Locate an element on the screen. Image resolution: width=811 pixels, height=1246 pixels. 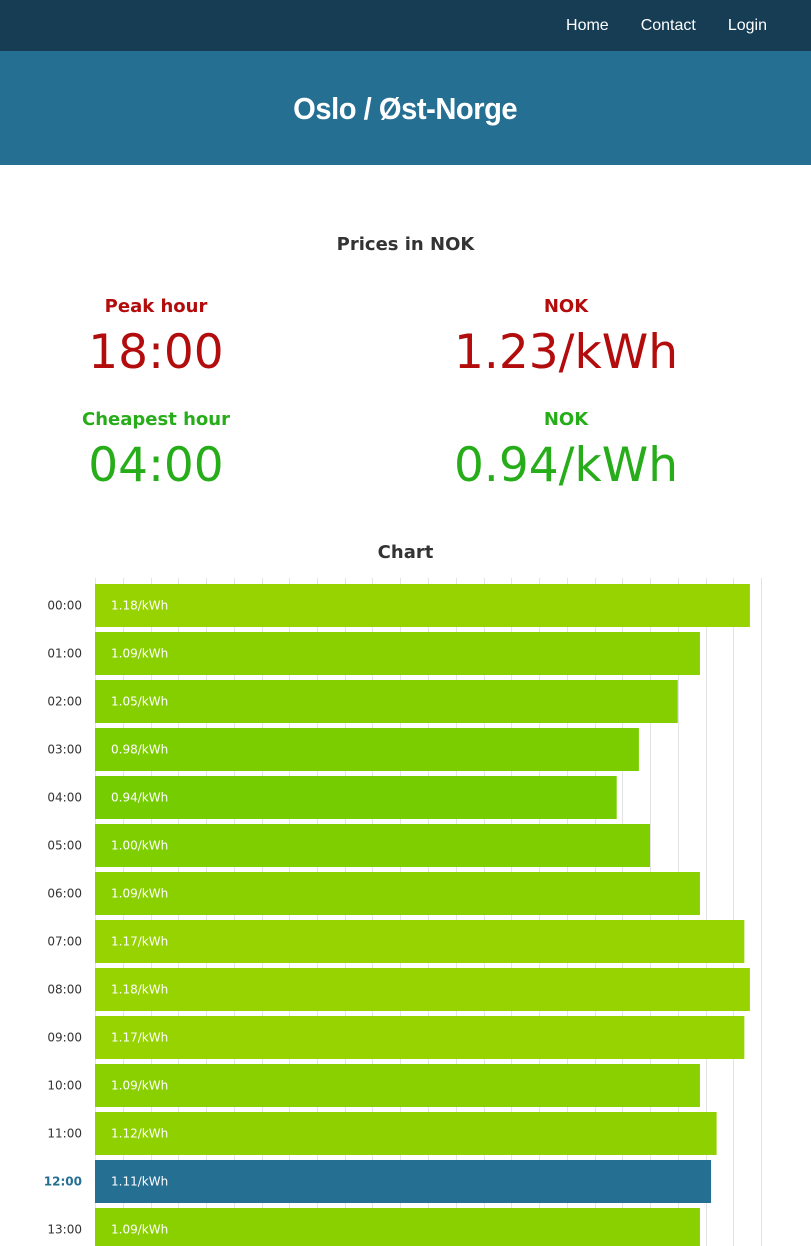
hour-tick-label: 08:00 is located at coordinates (64, 990).